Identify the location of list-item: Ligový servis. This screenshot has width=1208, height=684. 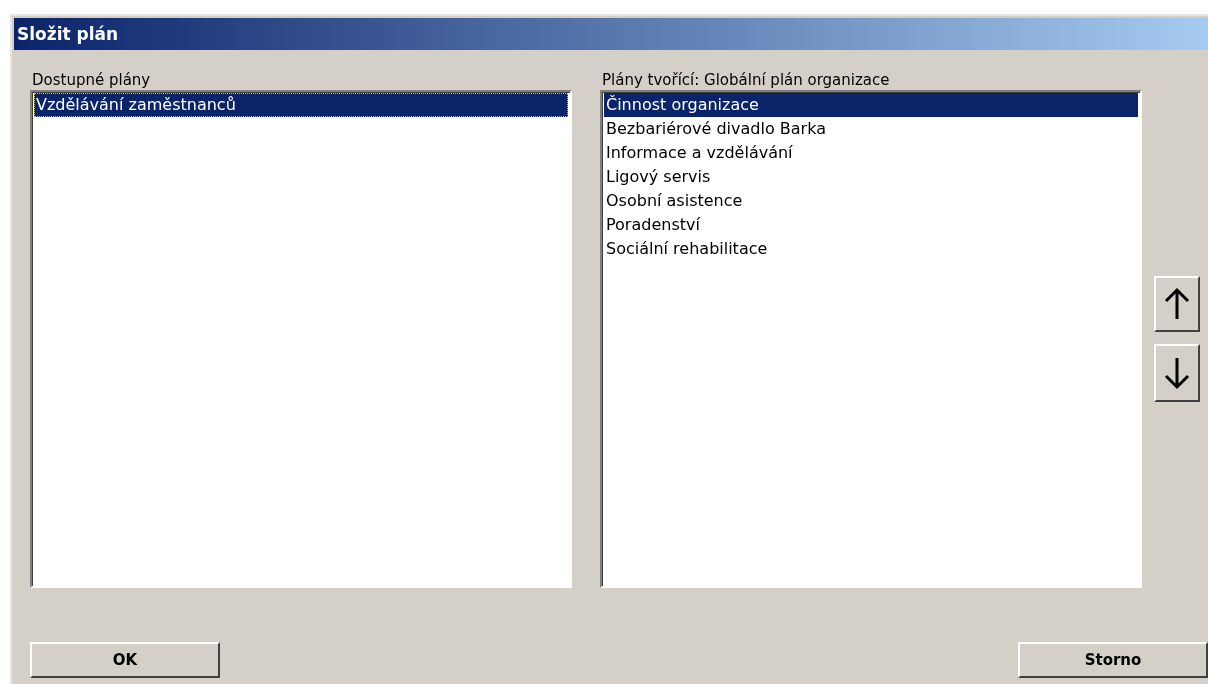
(871, 177).